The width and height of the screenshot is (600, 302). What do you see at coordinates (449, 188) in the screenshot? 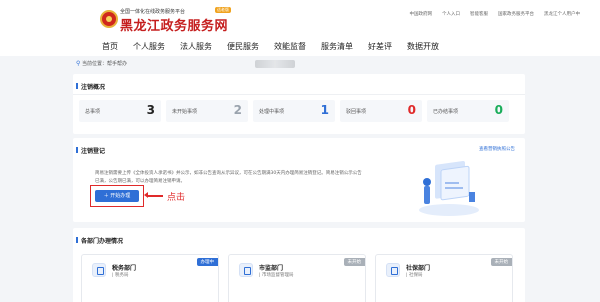
I see `illustration` at bounding box center [449, 188].